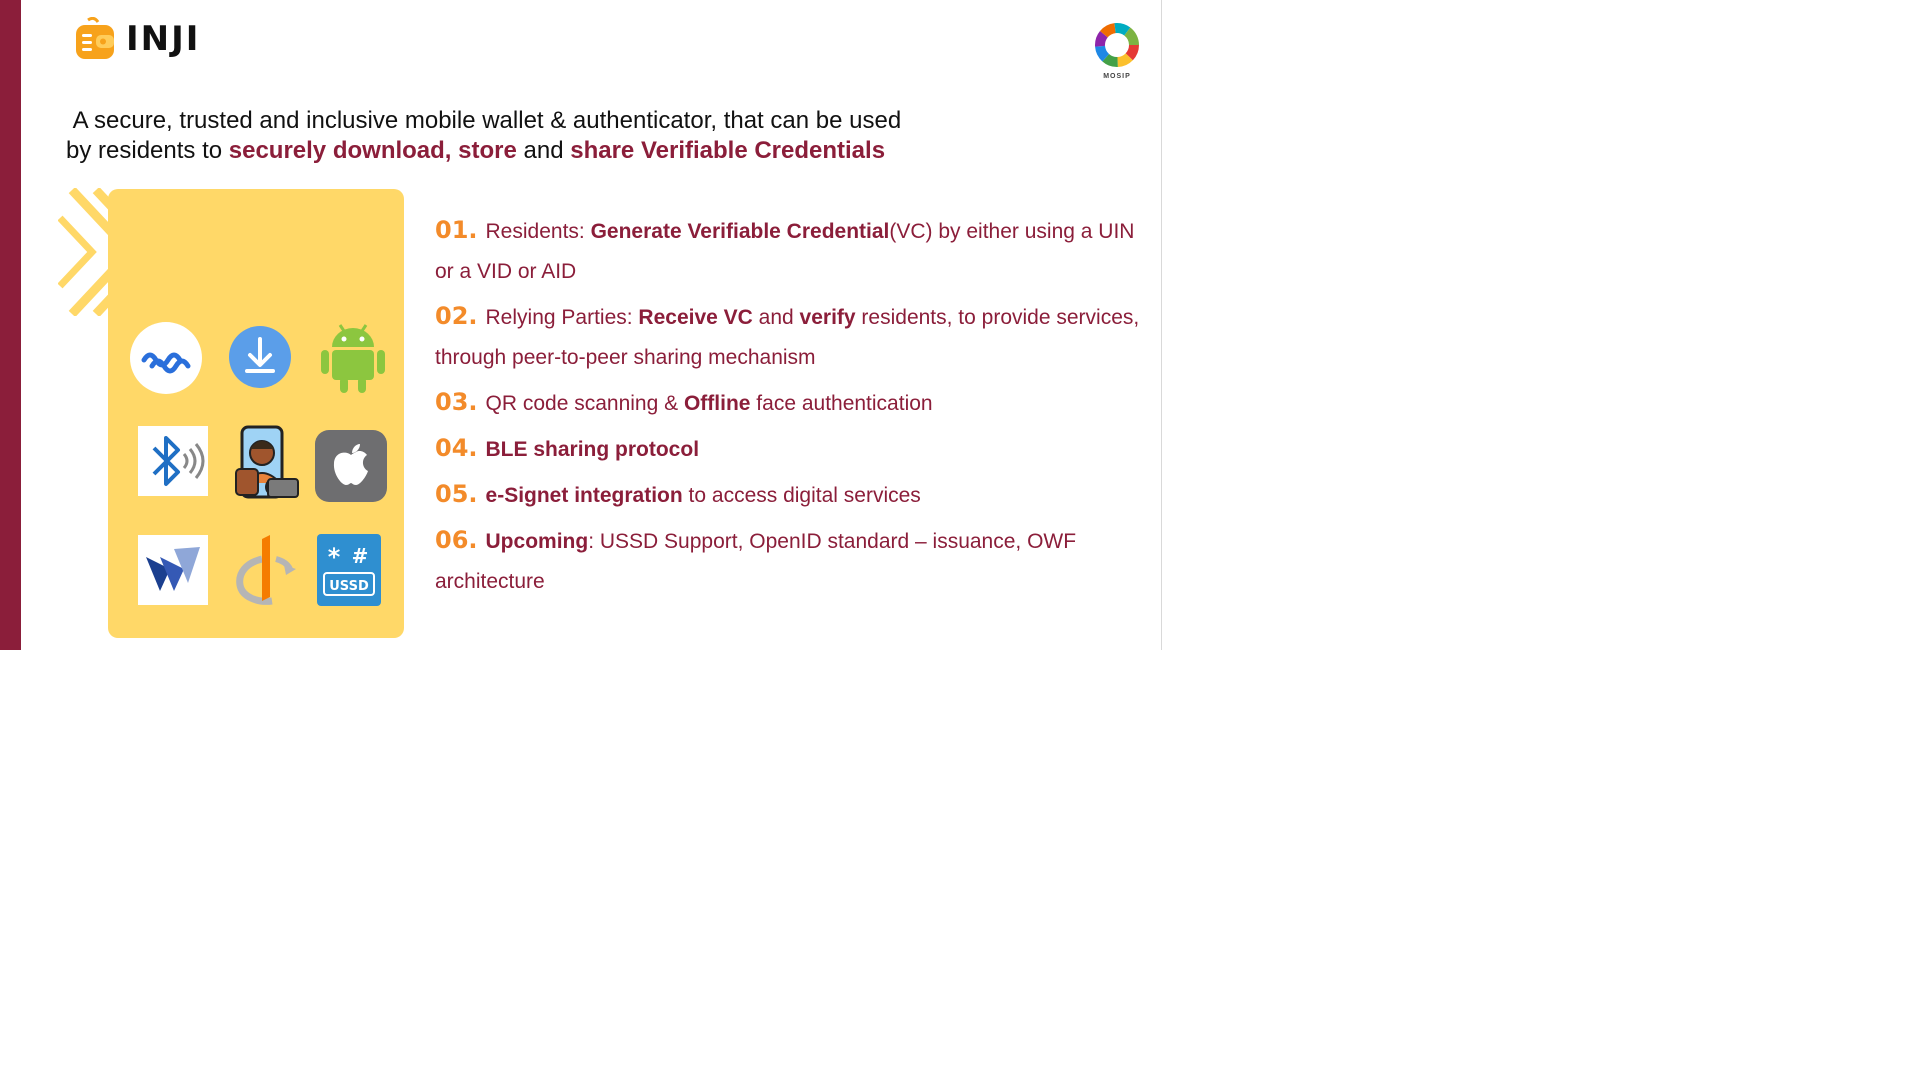 The image size is (1920, 1080). I want to click on mosip-logo: MOSIP, so click(1117, 50).